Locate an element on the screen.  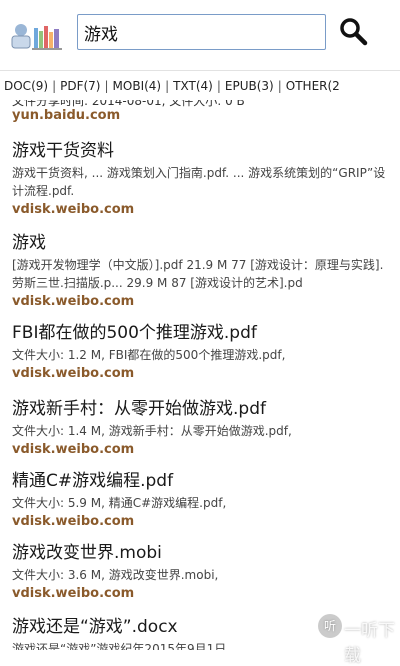
result-title: FBI都在做的500个推理游戏.pdf is located at coordinates (201, 333).